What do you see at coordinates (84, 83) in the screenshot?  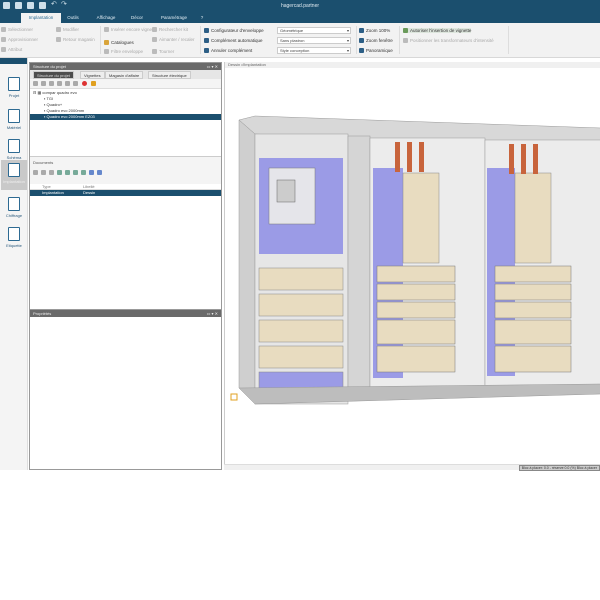 I see `delete-icon` at bounding box center [84, 83].